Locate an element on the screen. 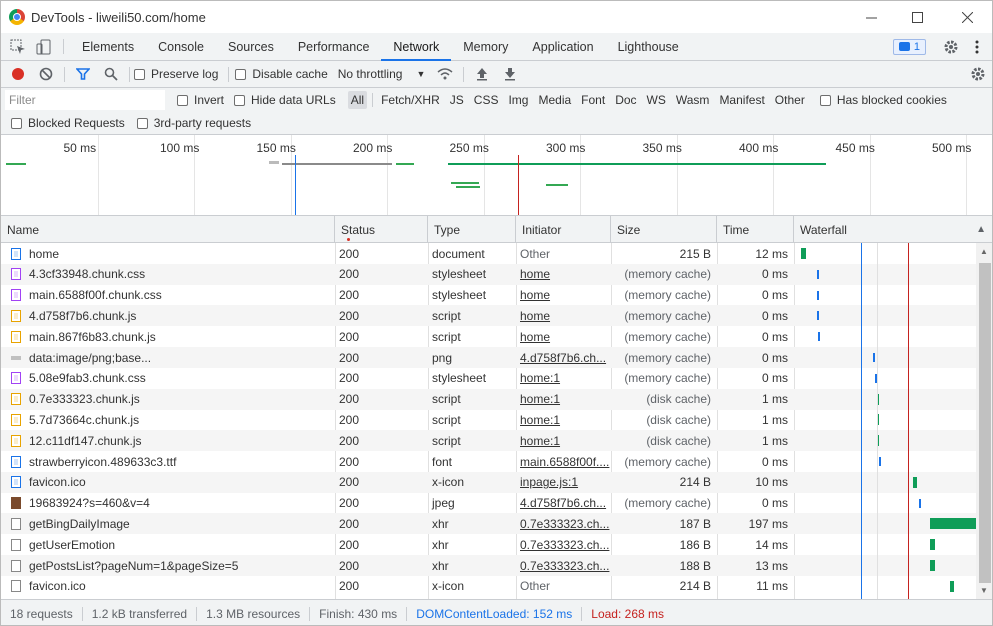 Image resolution: width=993 pixels, height=626 pixels. settings-button is located at coordinates (951, 47).